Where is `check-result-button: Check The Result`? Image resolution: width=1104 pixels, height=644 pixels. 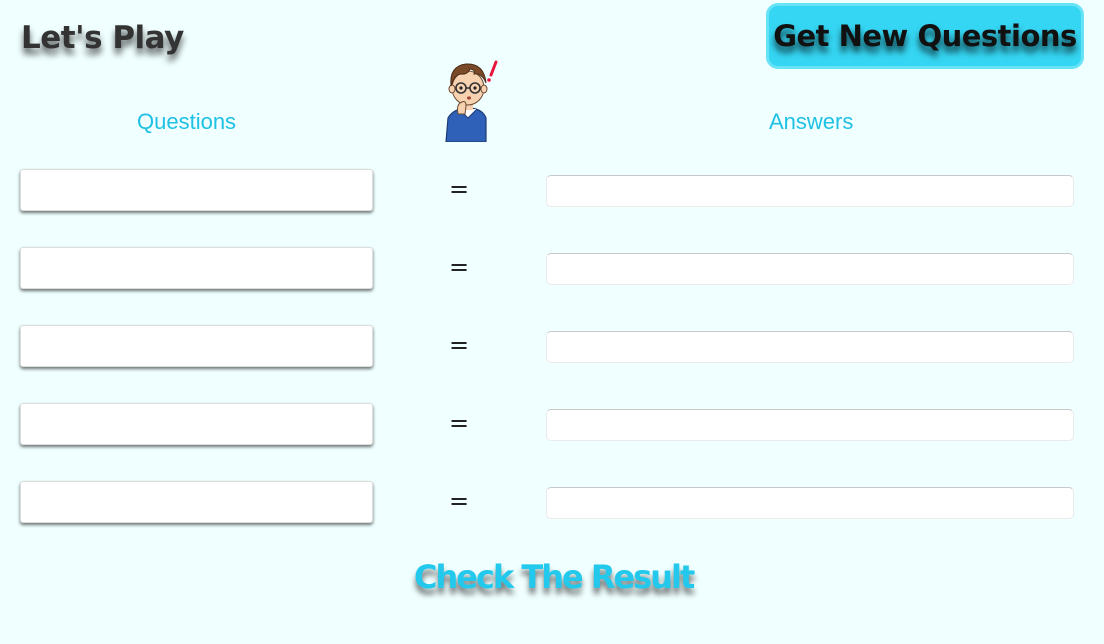
check-result-button: Check The Result is located at coordinates (554, 577).